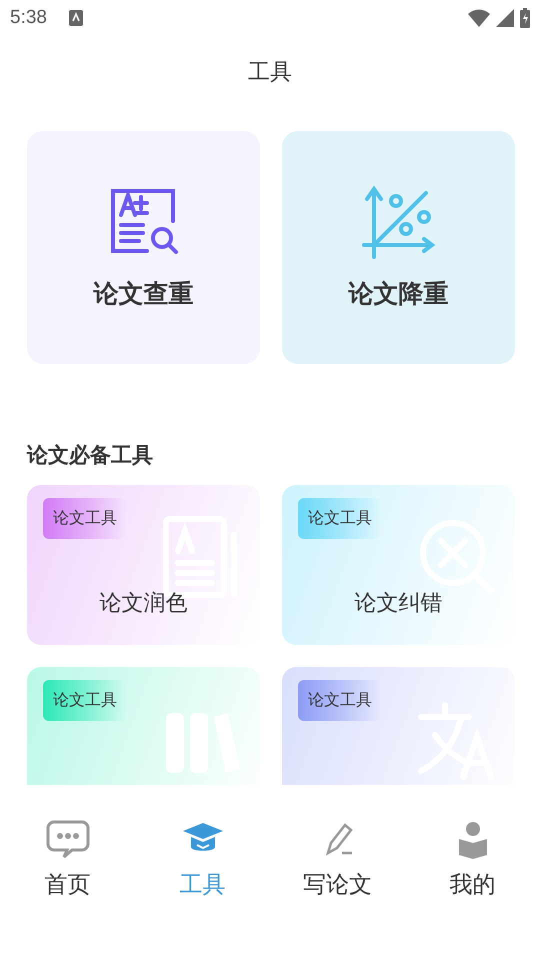 The width and height of the screenshot is (540, 960). What do you see at coordinates (525, 18) in the screenshot?
I see `battery-icon` at bounding box center [525, 18].